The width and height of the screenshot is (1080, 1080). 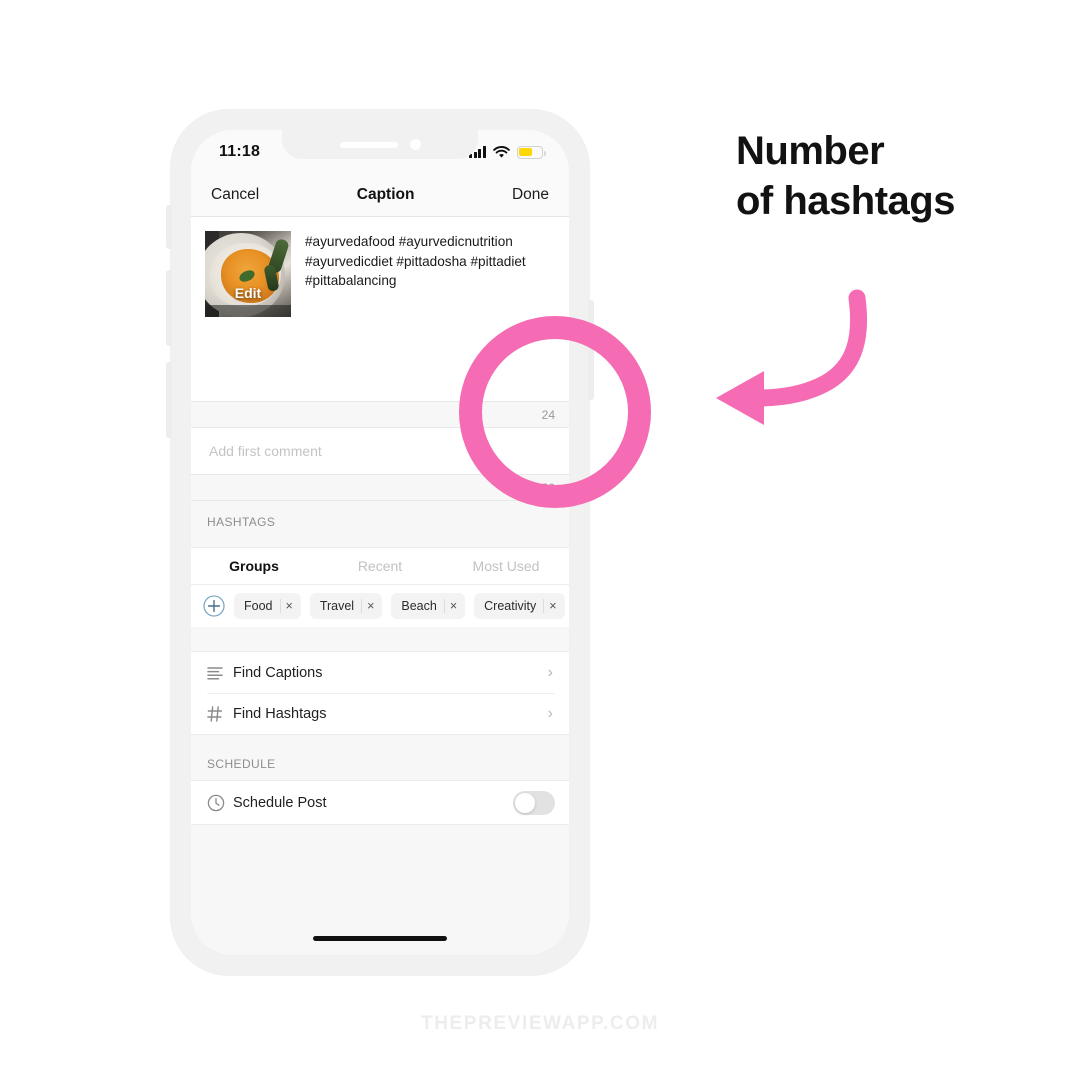 I want to click on menu-row-schedule-post: Schedule Post, so click(x=380, y=802).